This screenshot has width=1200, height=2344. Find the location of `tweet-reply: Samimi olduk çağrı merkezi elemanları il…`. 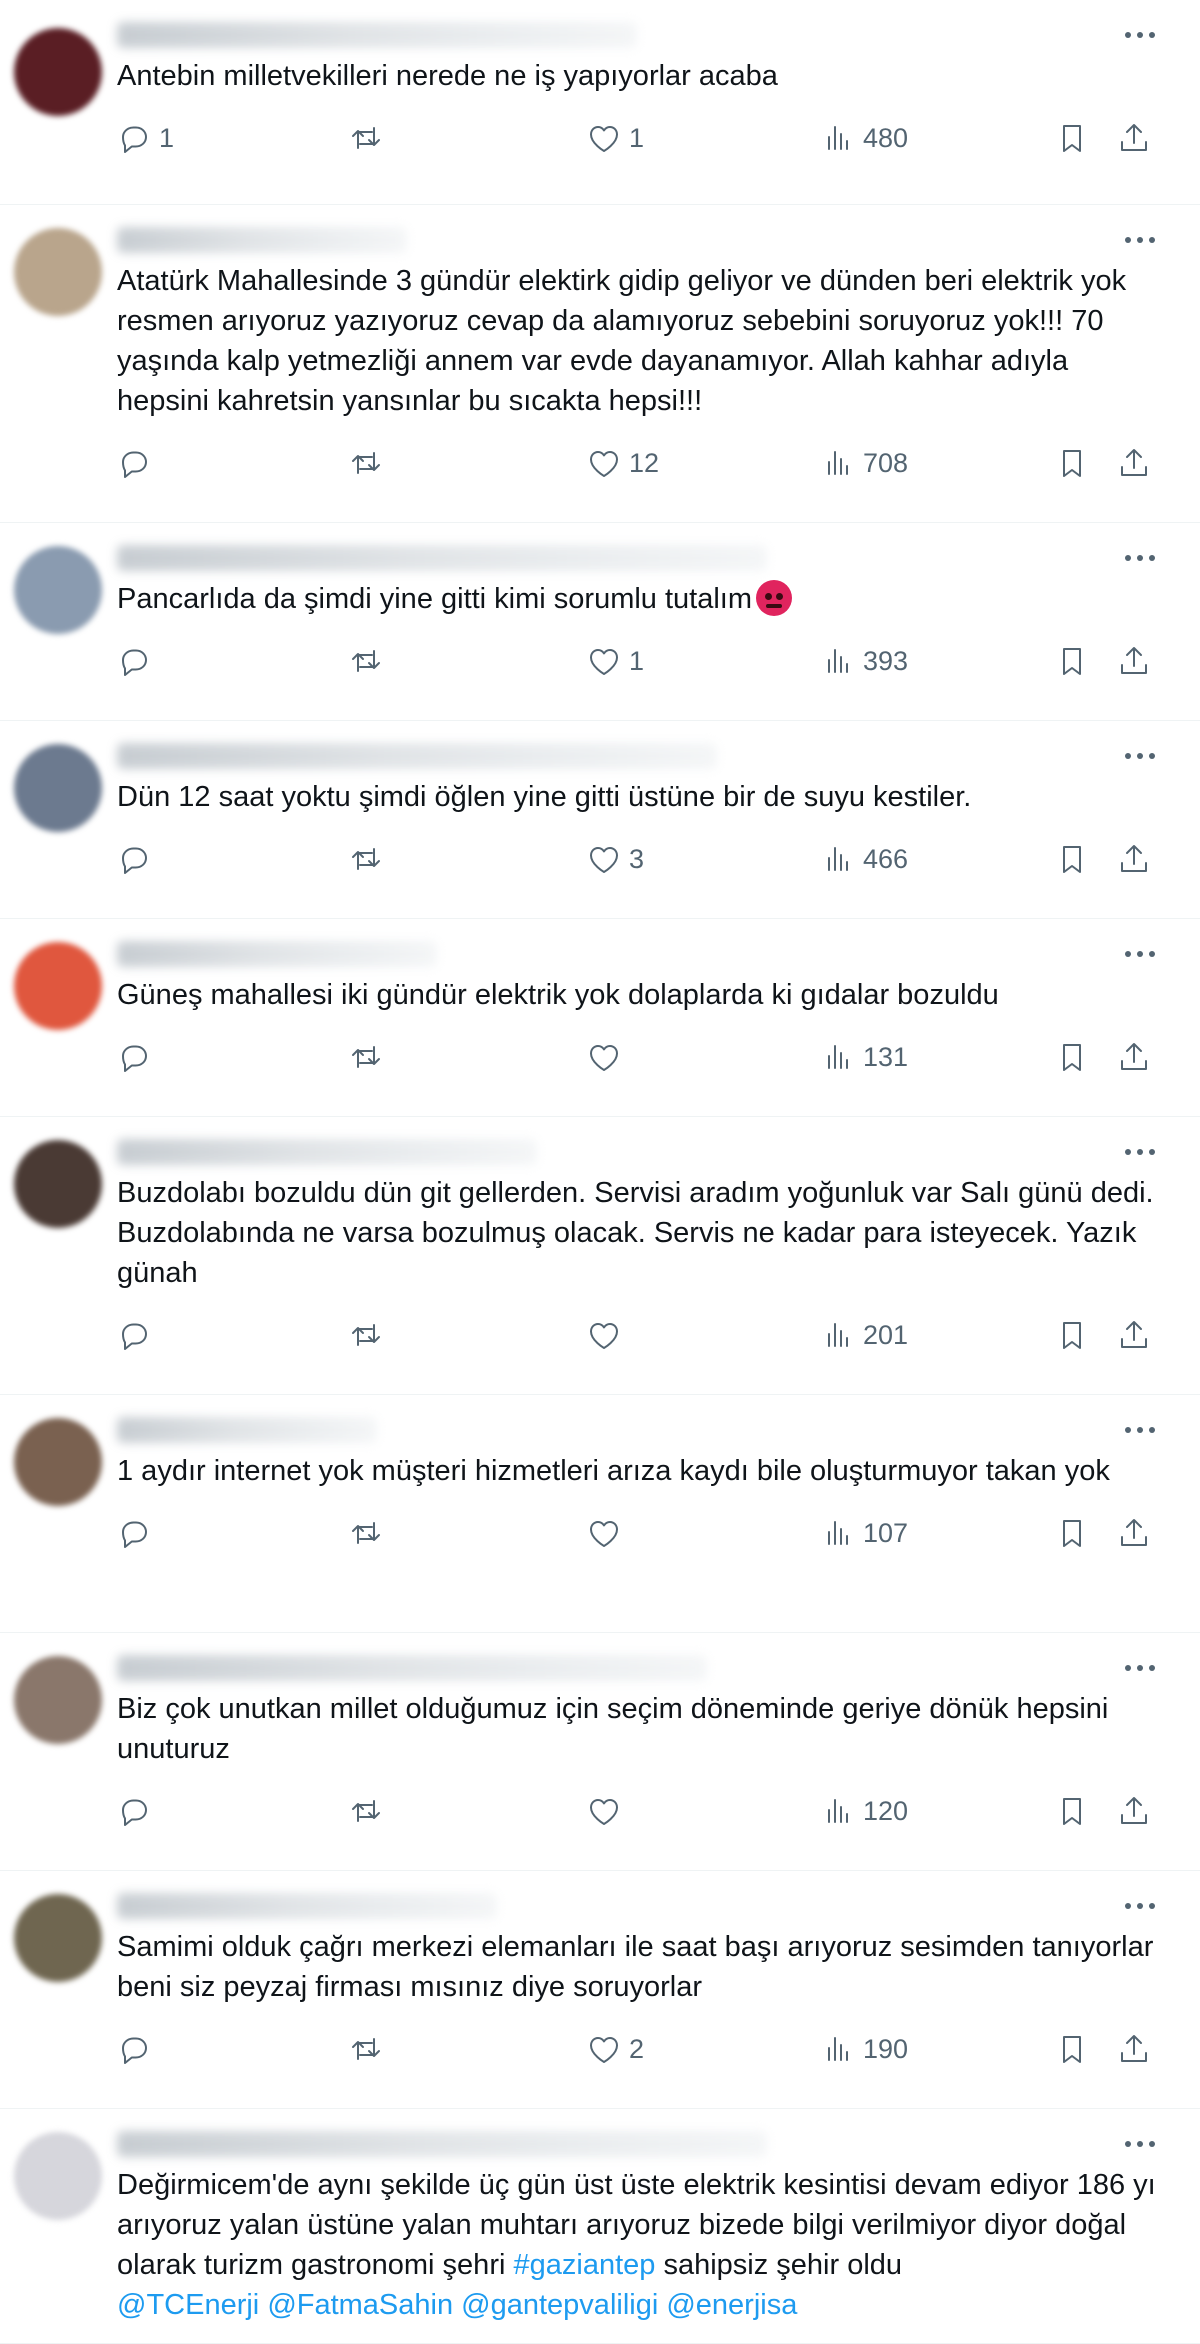

tweet-reply: Samimi olduk çağrı merkezi elemanları il… is located at coordinates (600, 1990).